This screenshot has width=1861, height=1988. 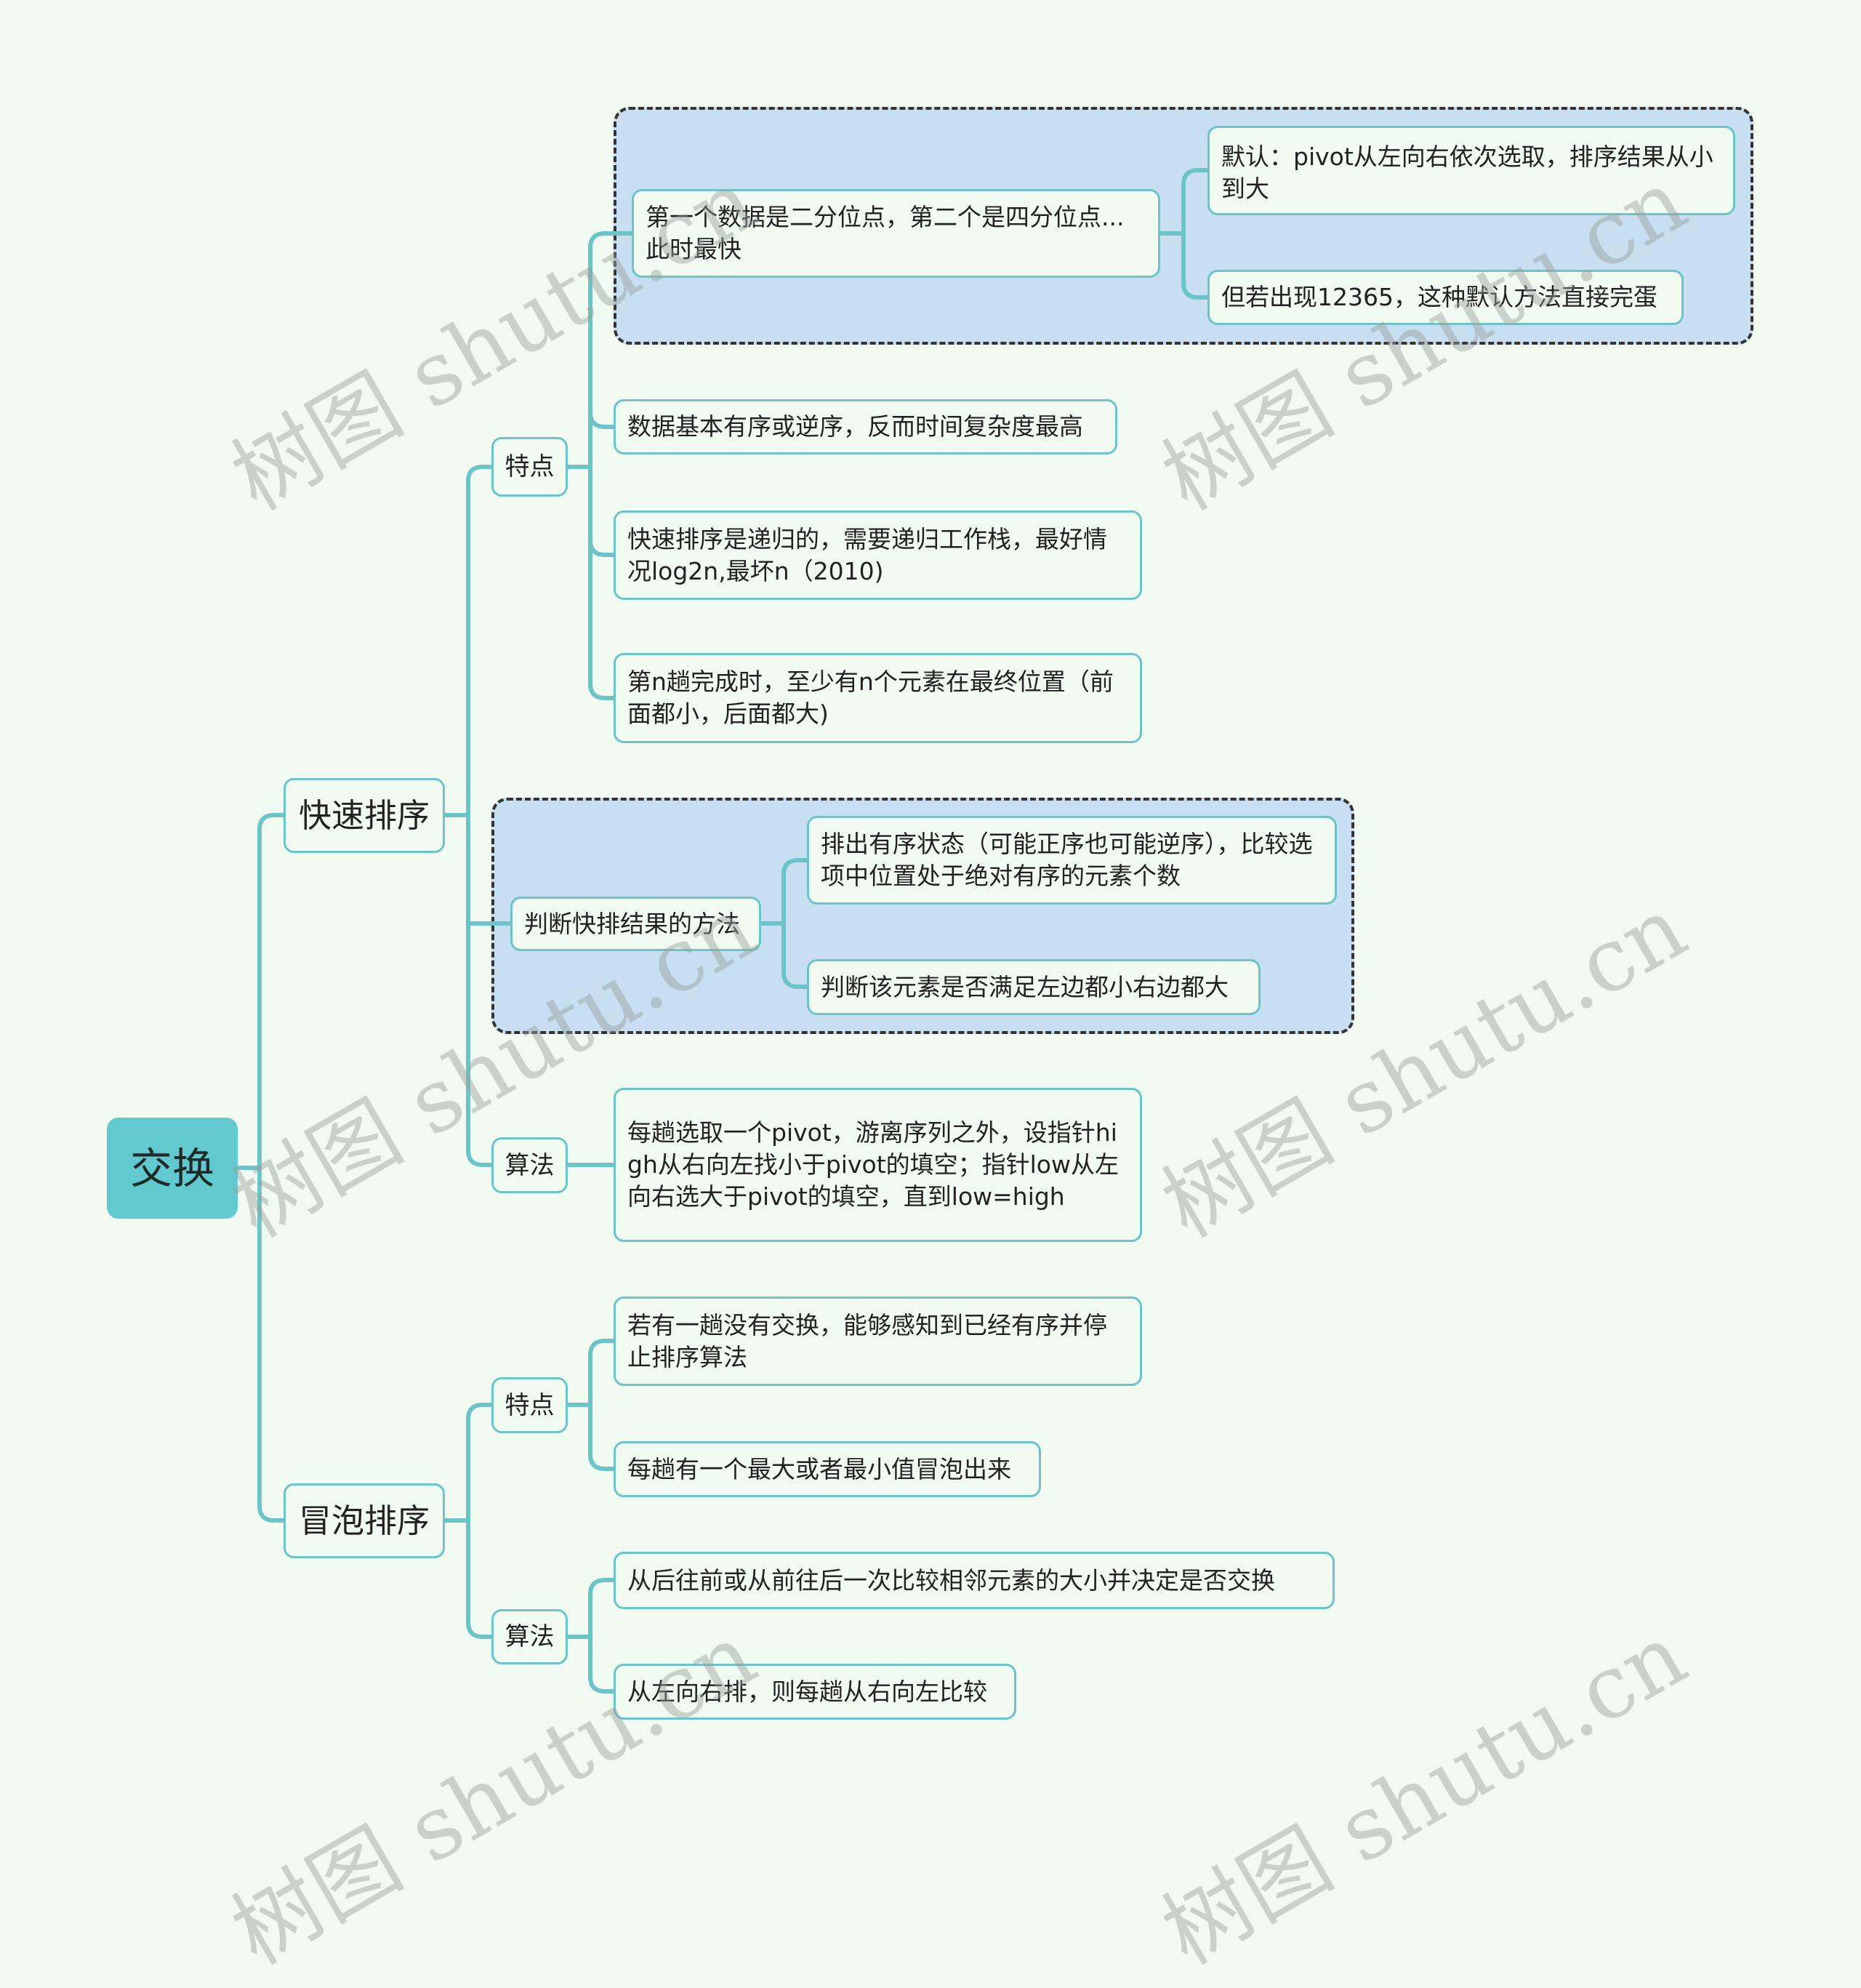 I want to click on node-best-case-text: 第一个数据是二分位点，第二个是四分位点...此时最快, so click(x=885, y=233).